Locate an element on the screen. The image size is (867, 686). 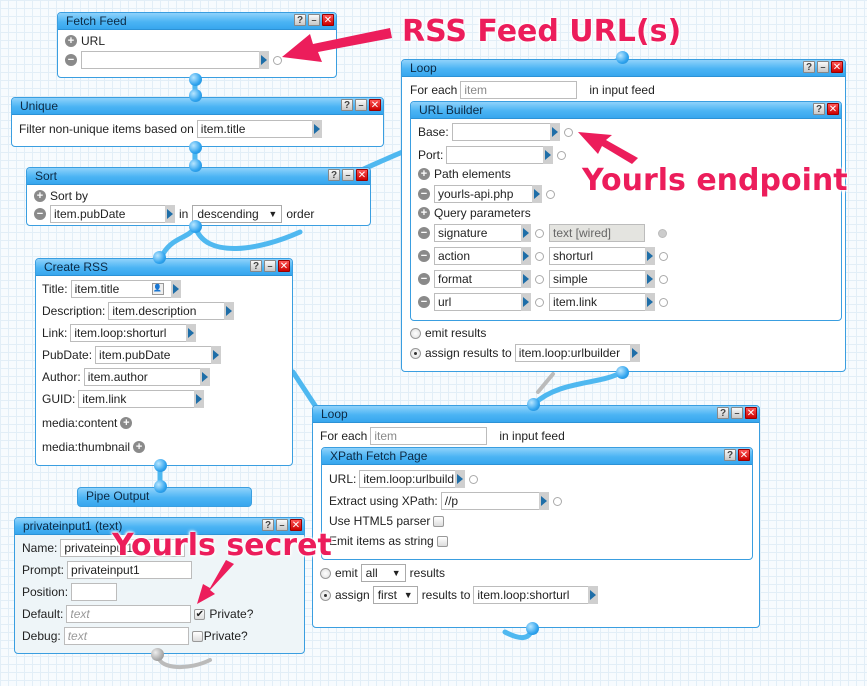
path-dropdown-arrow is located at coordinates (537, 194).